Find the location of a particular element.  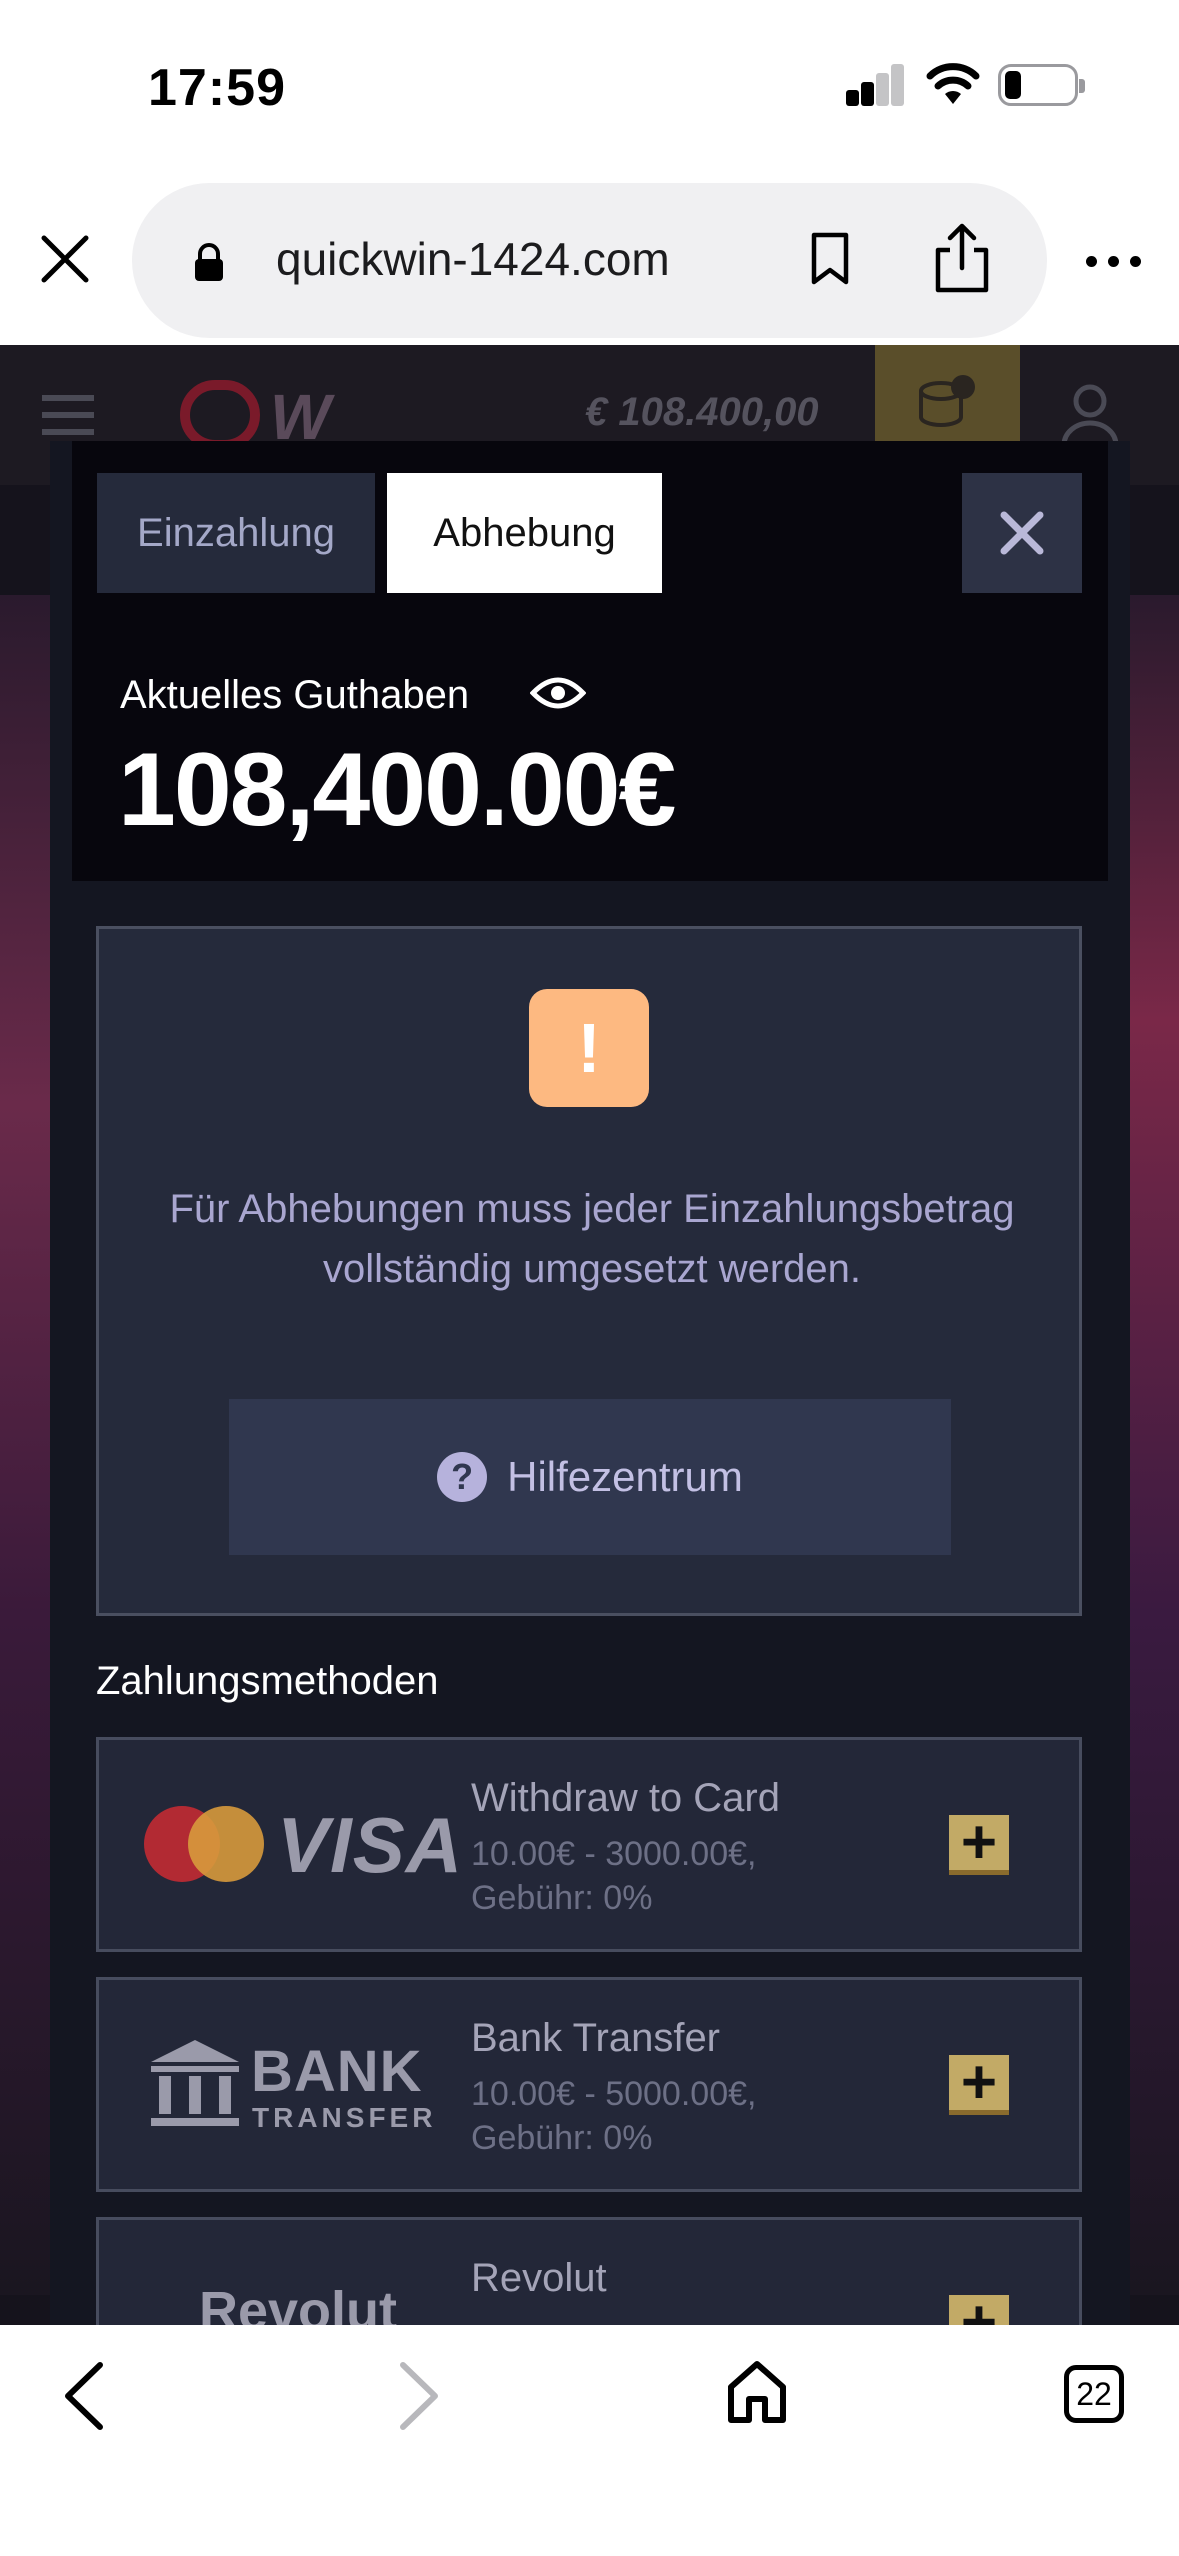

question-icon: ? is located at coordinates (462, 1477).